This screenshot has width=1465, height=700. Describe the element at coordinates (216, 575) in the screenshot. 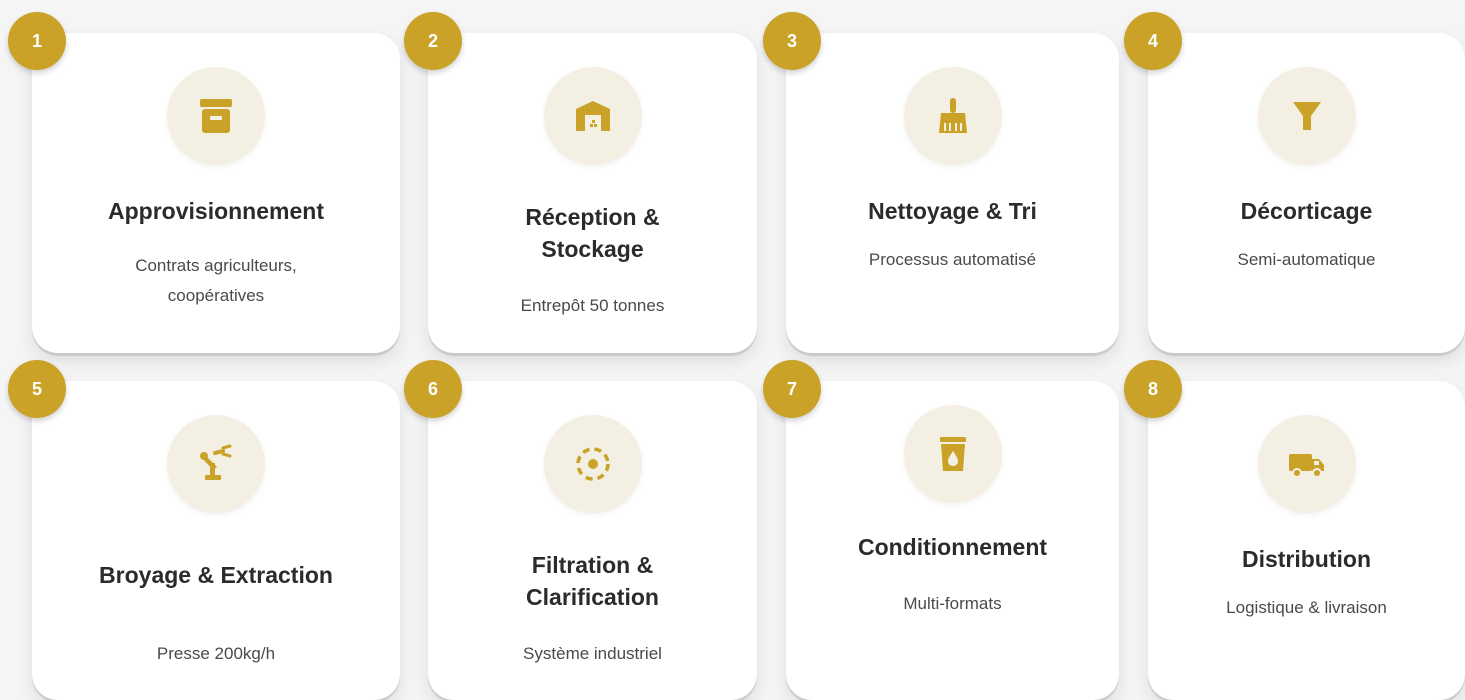

I see `step-title: Broyage & Extraction` at that location.